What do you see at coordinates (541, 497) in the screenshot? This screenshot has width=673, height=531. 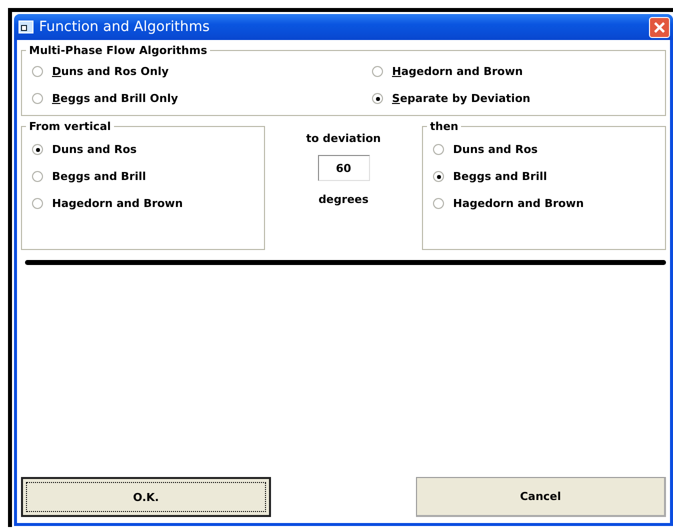 I see `cancel-button: Cancel` at bounding box center [541, 497].